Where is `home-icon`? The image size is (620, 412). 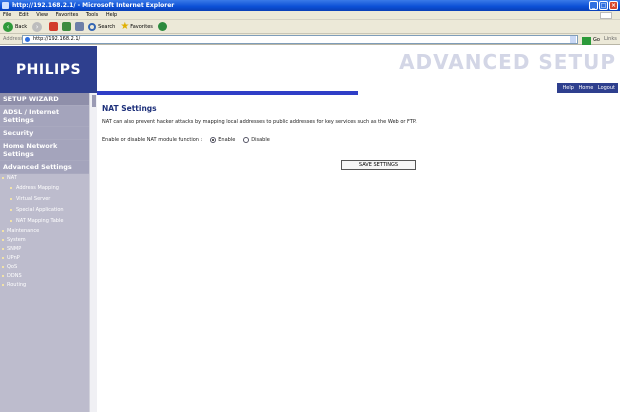
home-icon is located at coordinates (80, 26).